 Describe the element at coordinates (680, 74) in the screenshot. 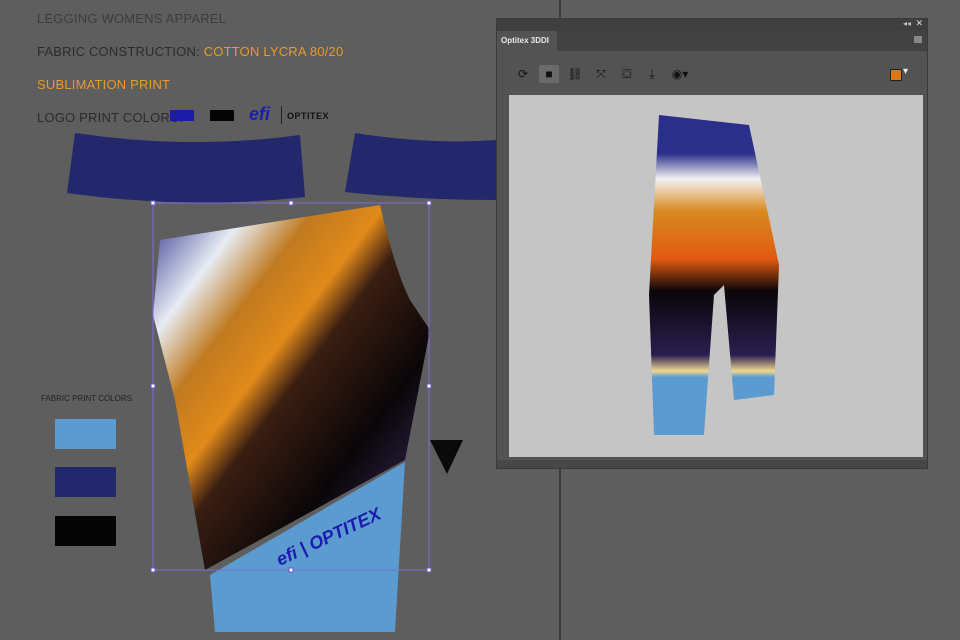

I see `camera-icon: ◉▾` at that location.